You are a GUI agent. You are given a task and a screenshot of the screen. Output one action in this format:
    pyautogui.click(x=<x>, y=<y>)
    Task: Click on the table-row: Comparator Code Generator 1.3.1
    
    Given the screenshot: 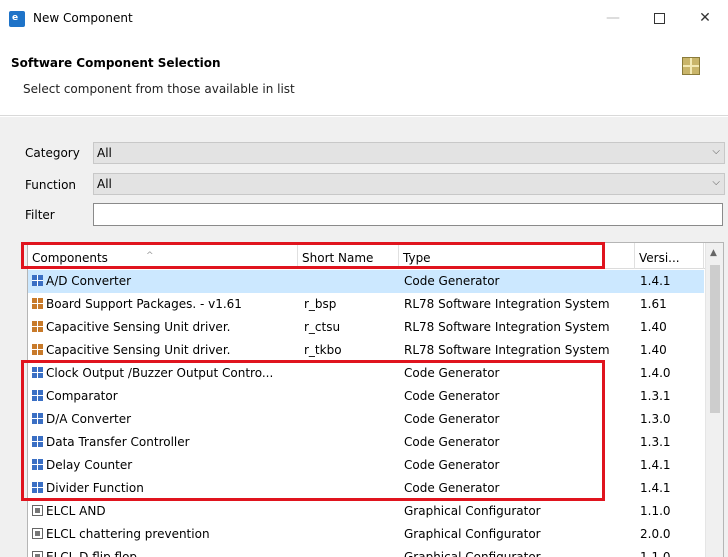 What is the action you would take?
    pyautogui.click(x=366, y=396)
    